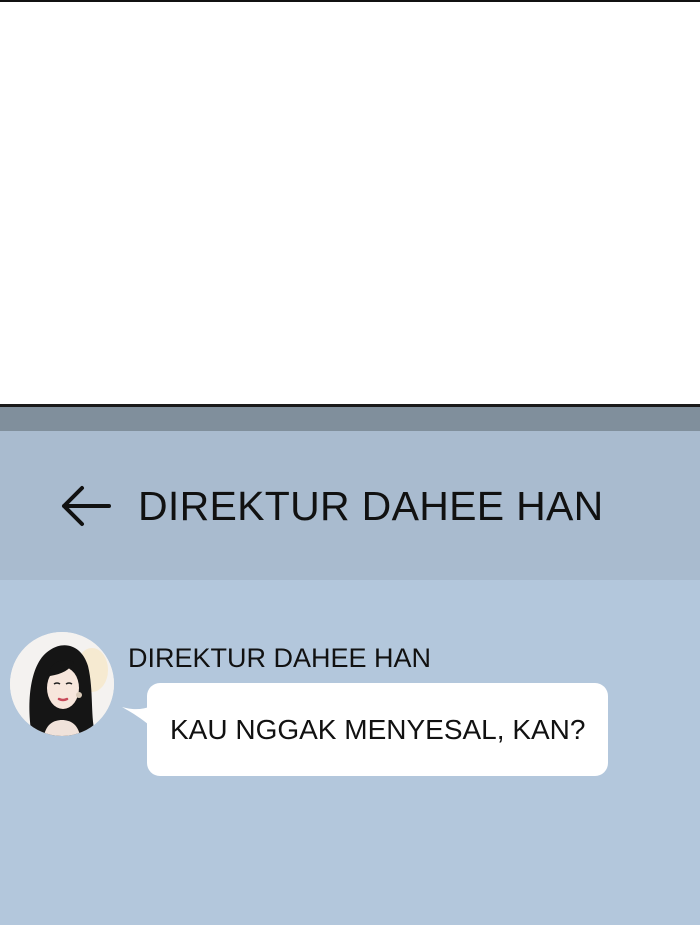 This screenshot has height=925, width=700. I want to click on message-bubble: KAU NGGAK MENYESAL, KAN?, so click(377, 729).